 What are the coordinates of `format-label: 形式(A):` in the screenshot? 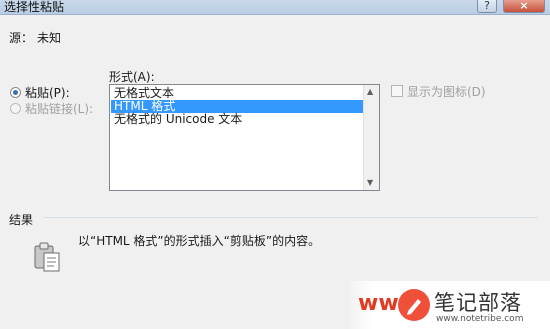 It's located at (132, 77).